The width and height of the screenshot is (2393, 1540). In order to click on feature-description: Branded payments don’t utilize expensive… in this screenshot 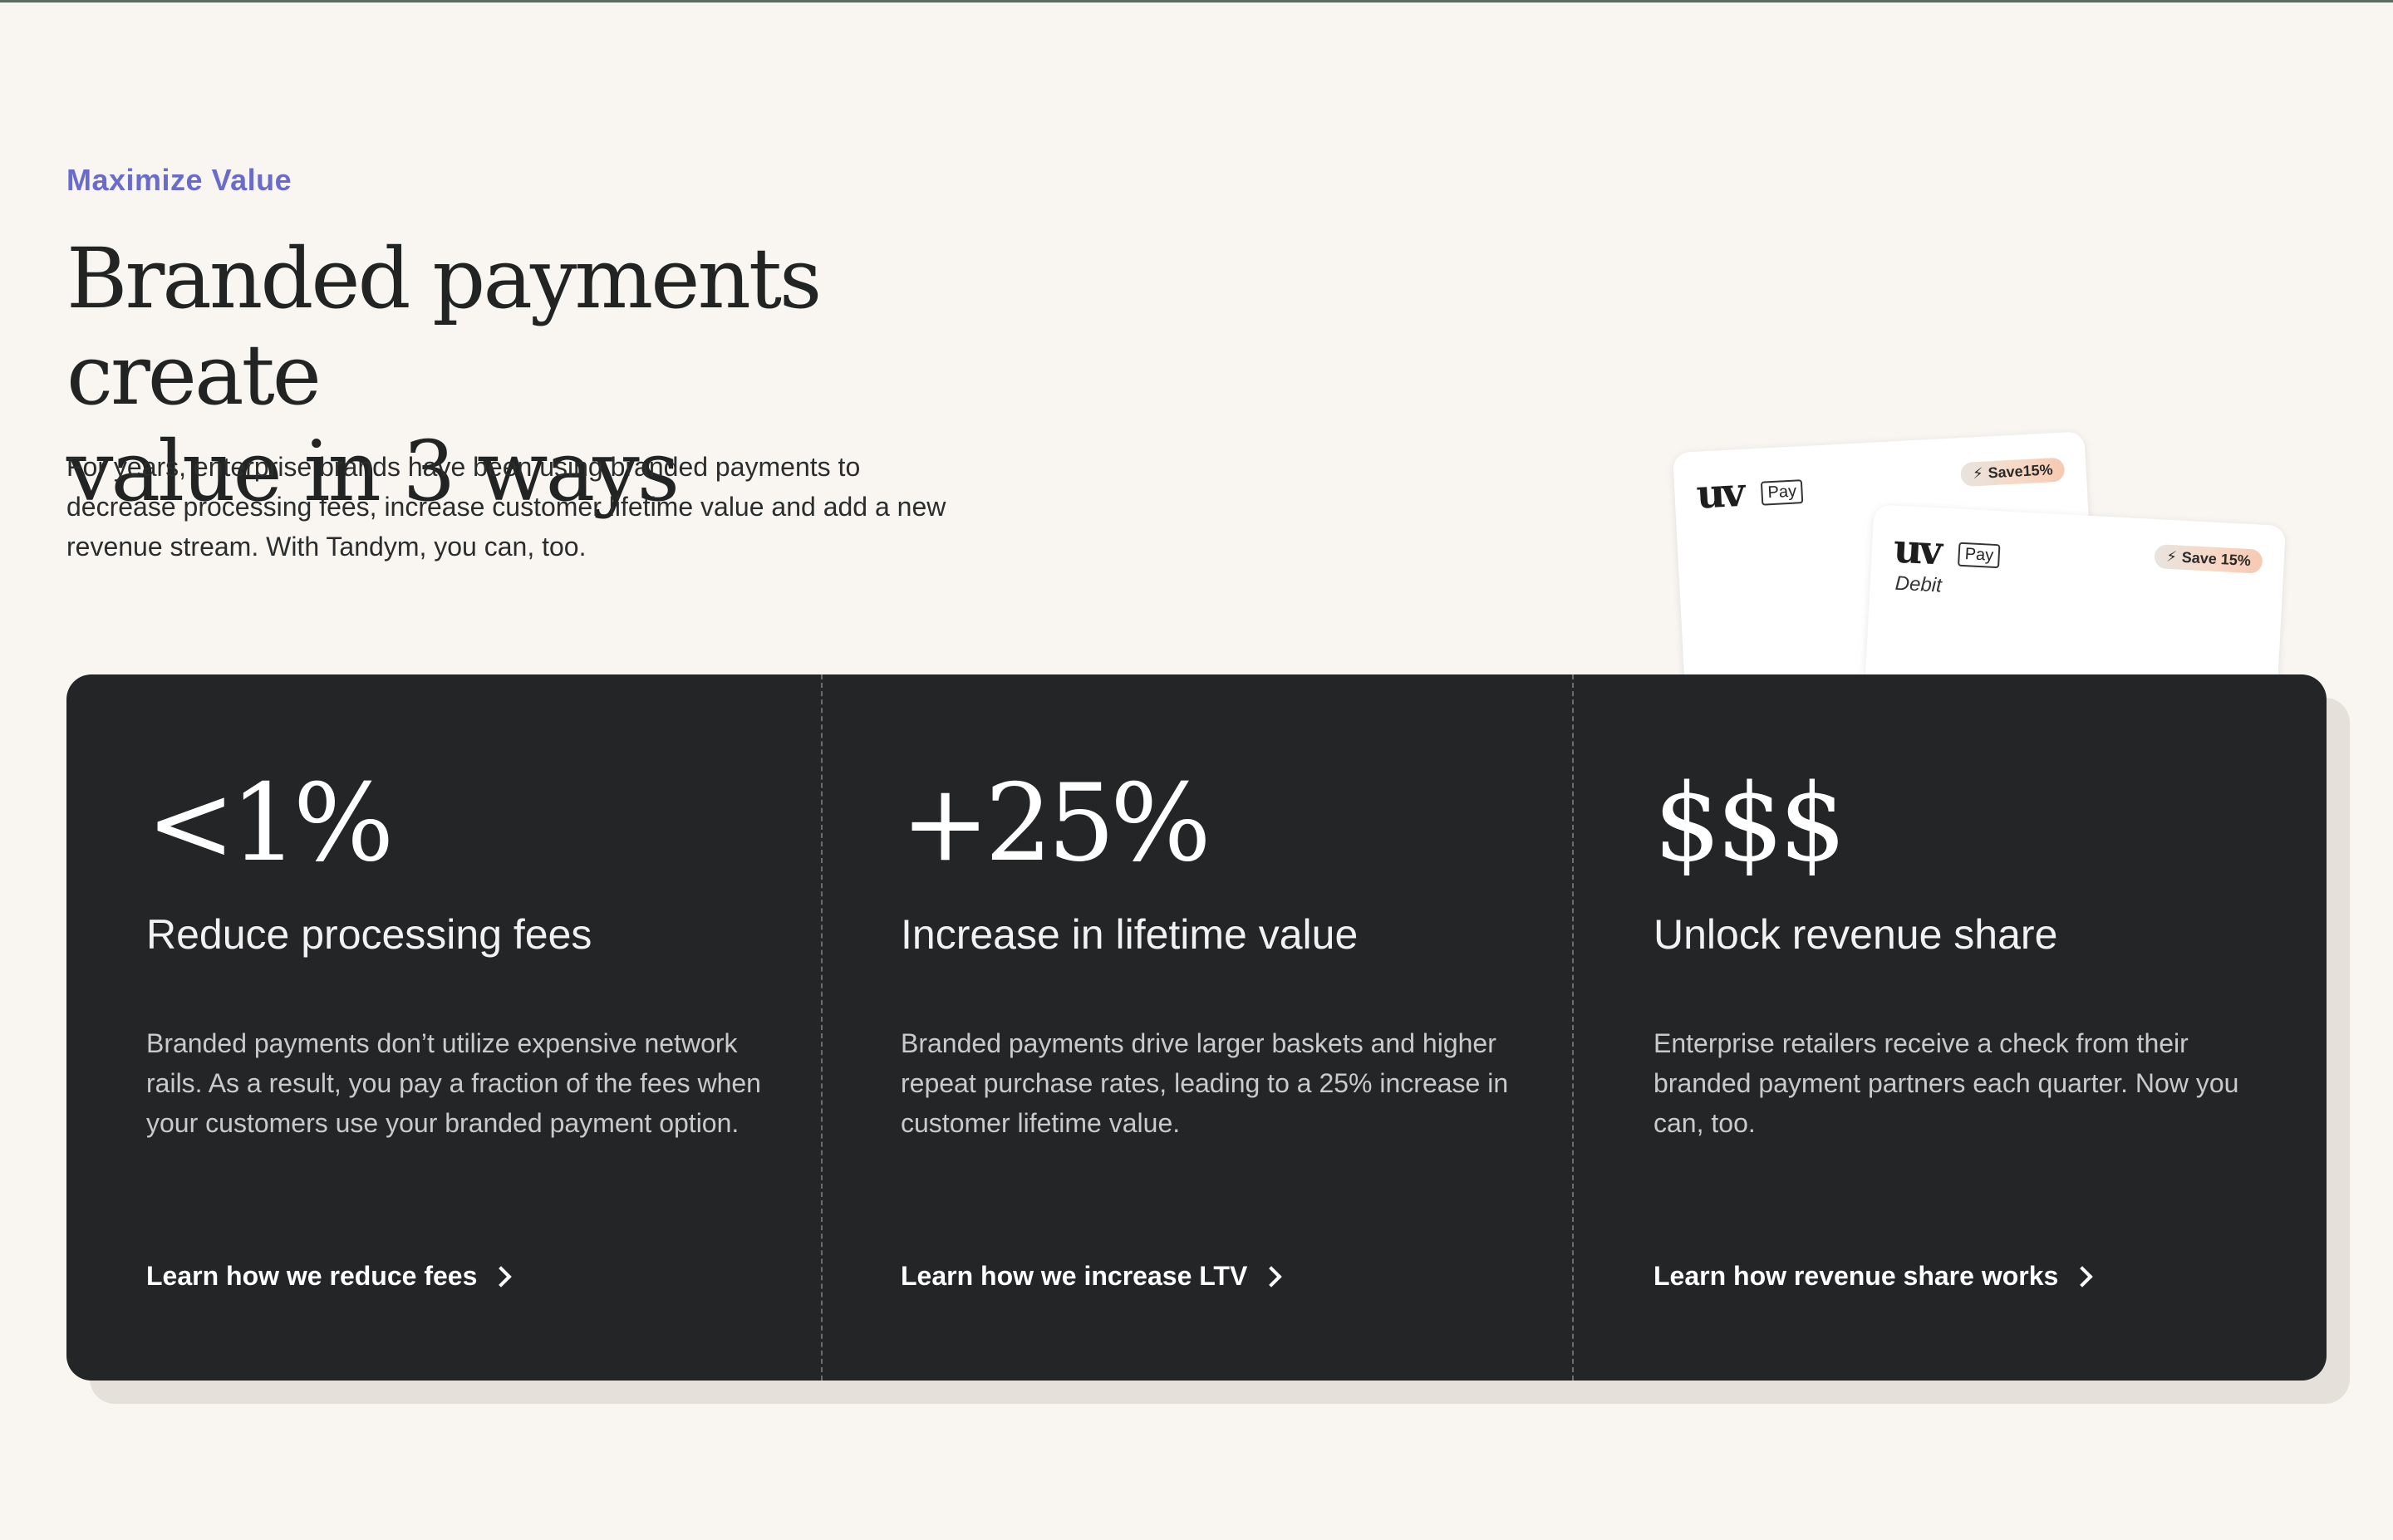, I will do `click(453, 1083)`.